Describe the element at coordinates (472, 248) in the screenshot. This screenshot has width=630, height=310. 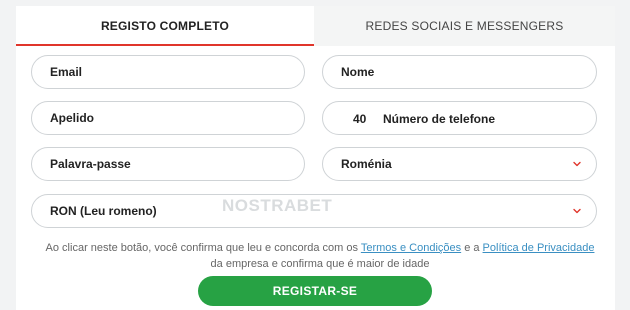
I see `consent-text-middle: e a` at that location.